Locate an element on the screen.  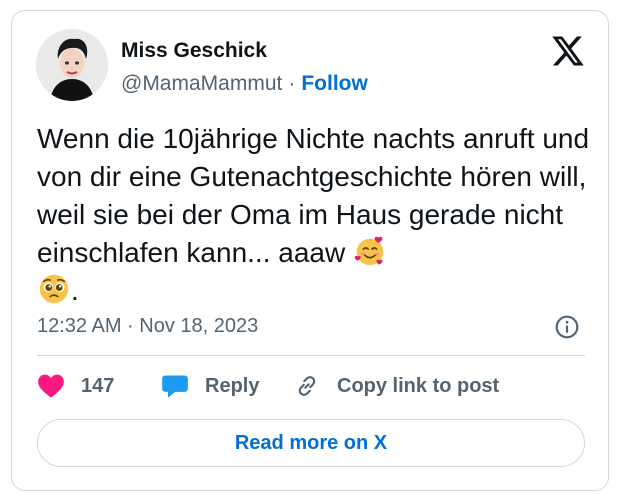
avatar-image is located at coordinates (72, 65).